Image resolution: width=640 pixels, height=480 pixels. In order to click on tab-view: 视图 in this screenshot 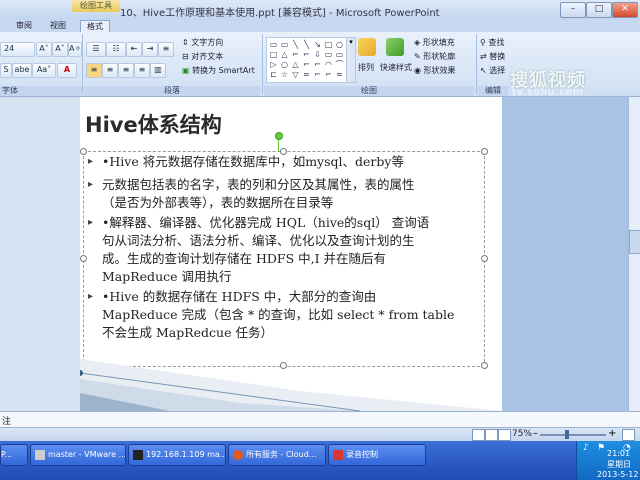, I will do `click(58, 26)`.